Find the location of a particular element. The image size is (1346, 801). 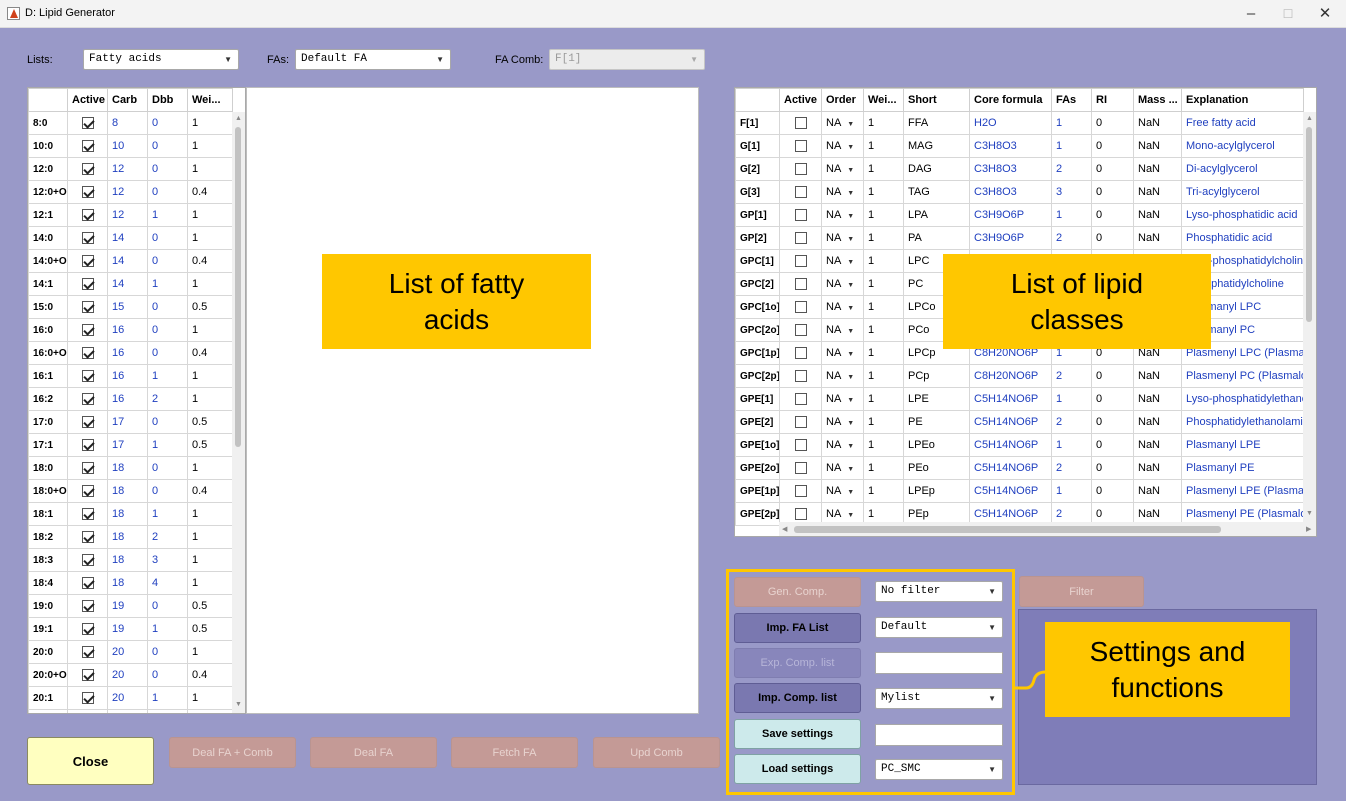

short-cell: PA is located at coordinates (936, 238).